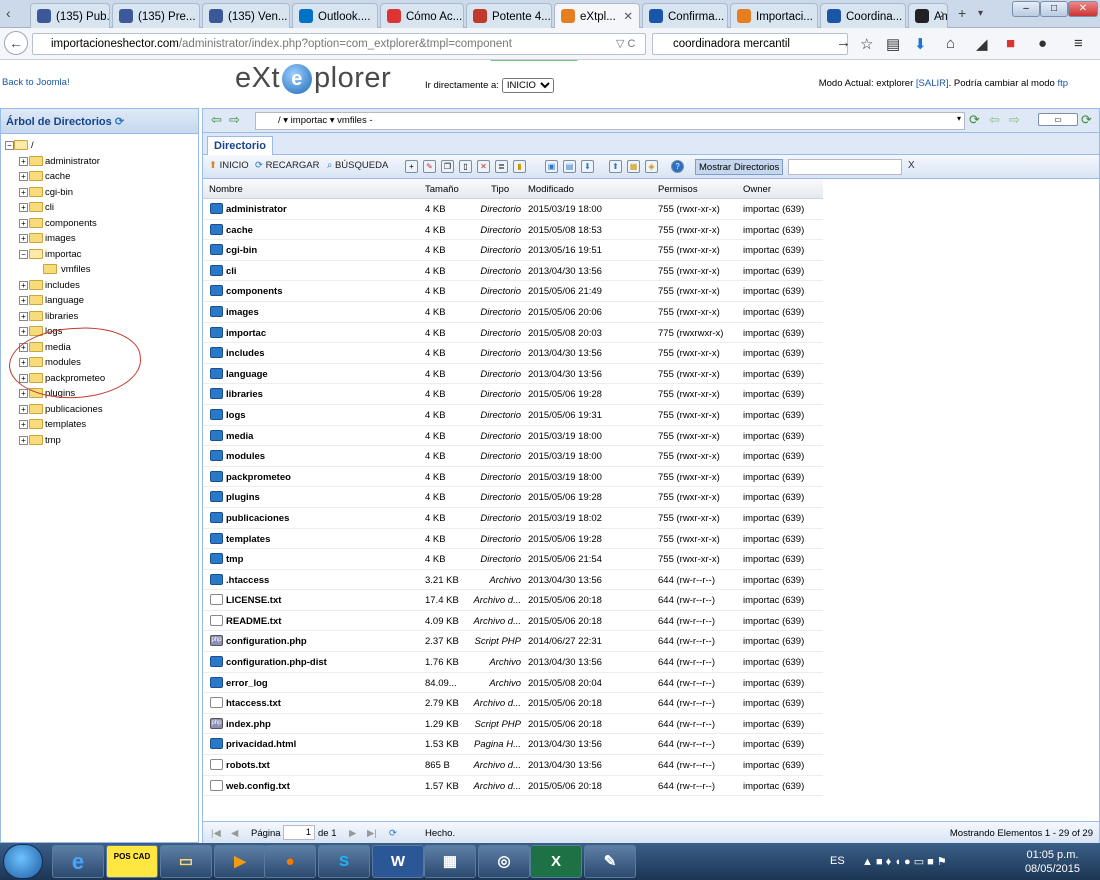  I want to click on tree-item-tmp: + tmp, so click(101, 441).